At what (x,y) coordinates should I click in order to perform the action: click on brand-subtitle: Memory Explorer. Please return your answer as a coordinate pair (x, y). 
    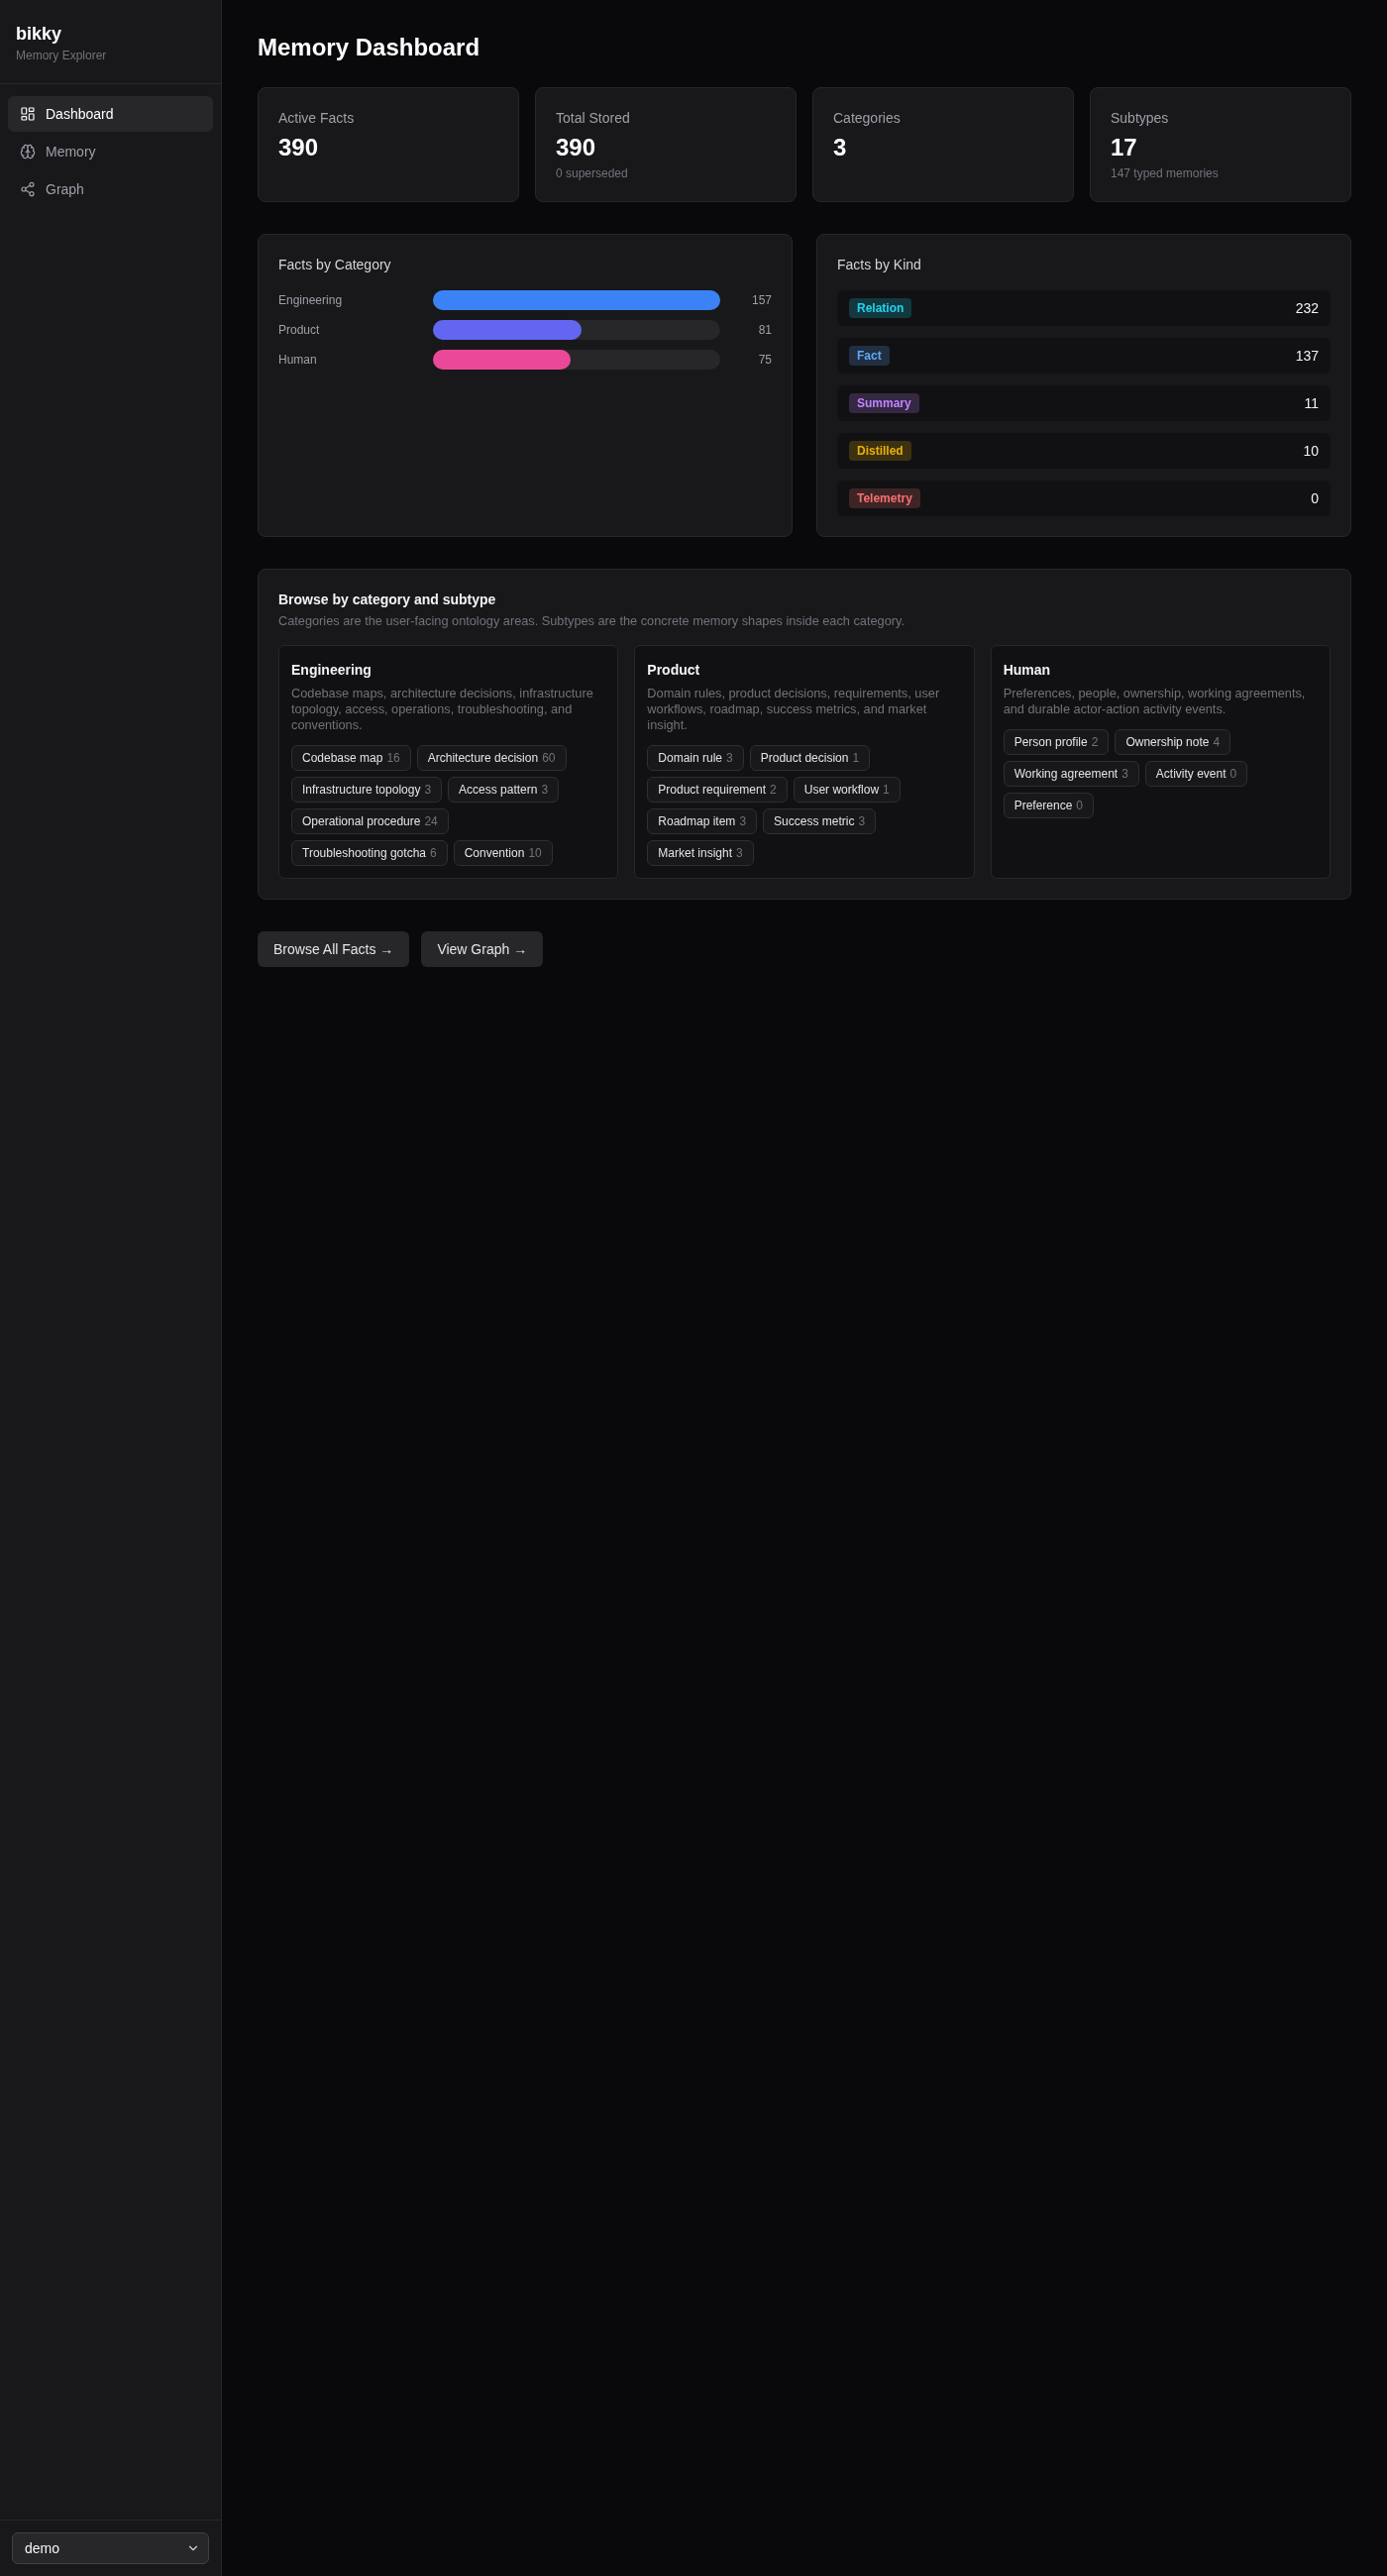
    Looking at the image, I should click on (62, 55).